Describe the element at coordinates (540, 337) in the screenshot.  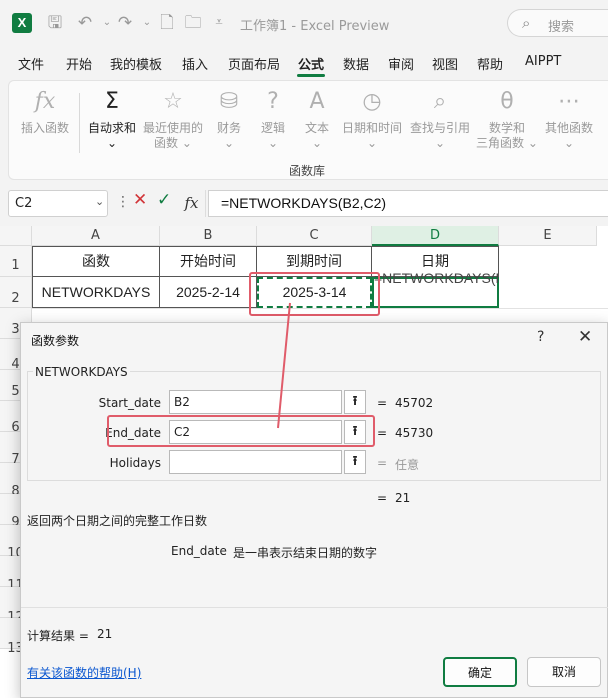
I see `help-icon: ?` at that location.